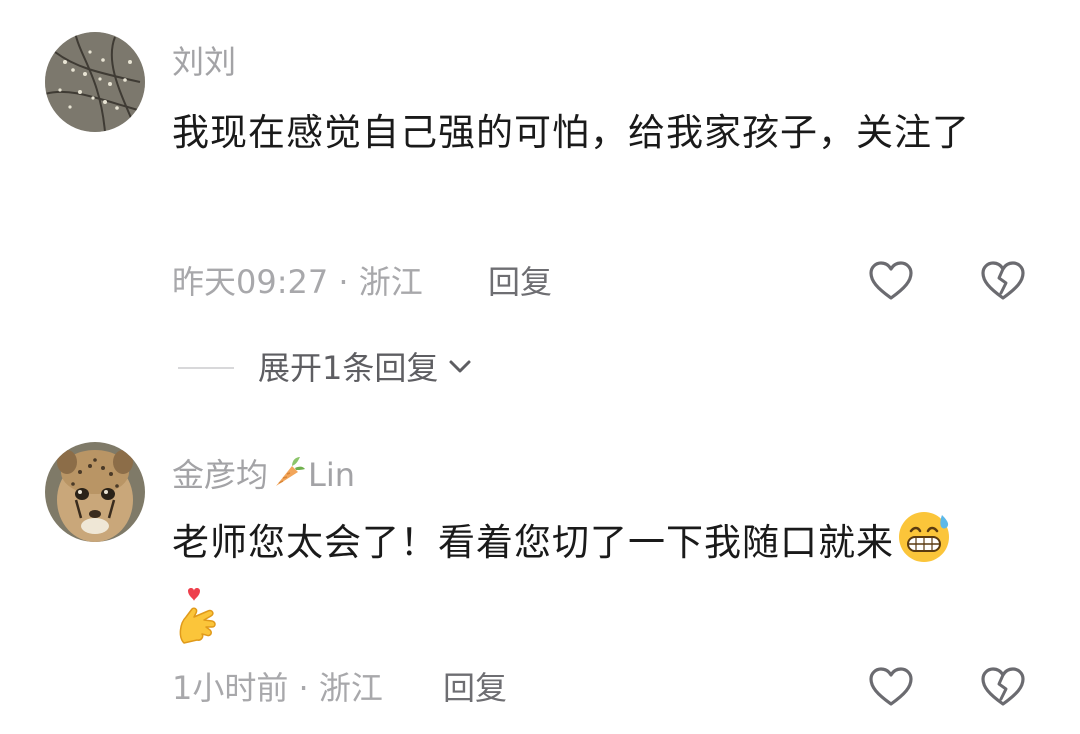  I want to click on cheetah-cub-photo-avatar-icon, so click(95, 492).